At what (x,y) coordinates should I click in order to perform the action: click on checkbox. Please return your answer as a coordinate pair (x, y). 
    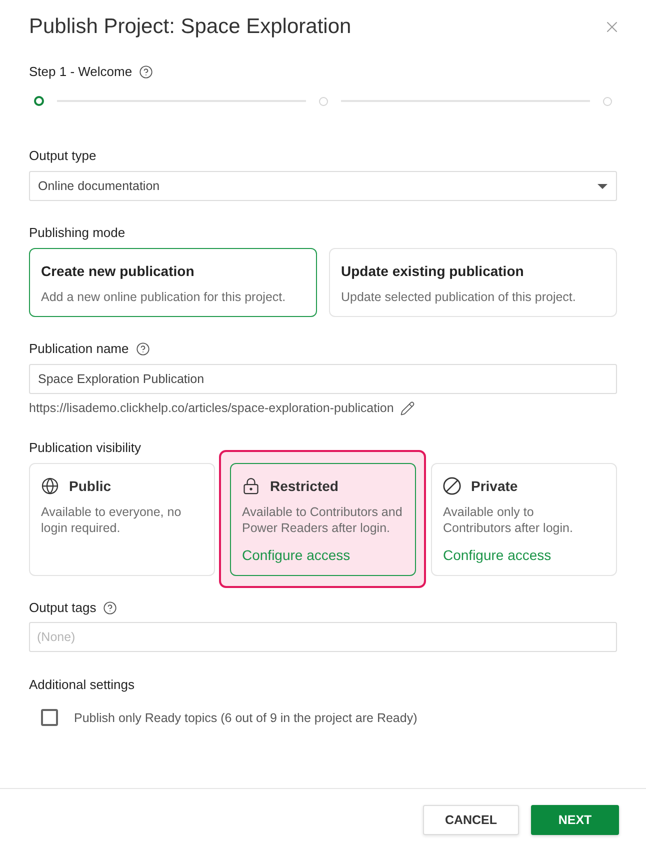
    Looking at the image, I should click on (49, 717).